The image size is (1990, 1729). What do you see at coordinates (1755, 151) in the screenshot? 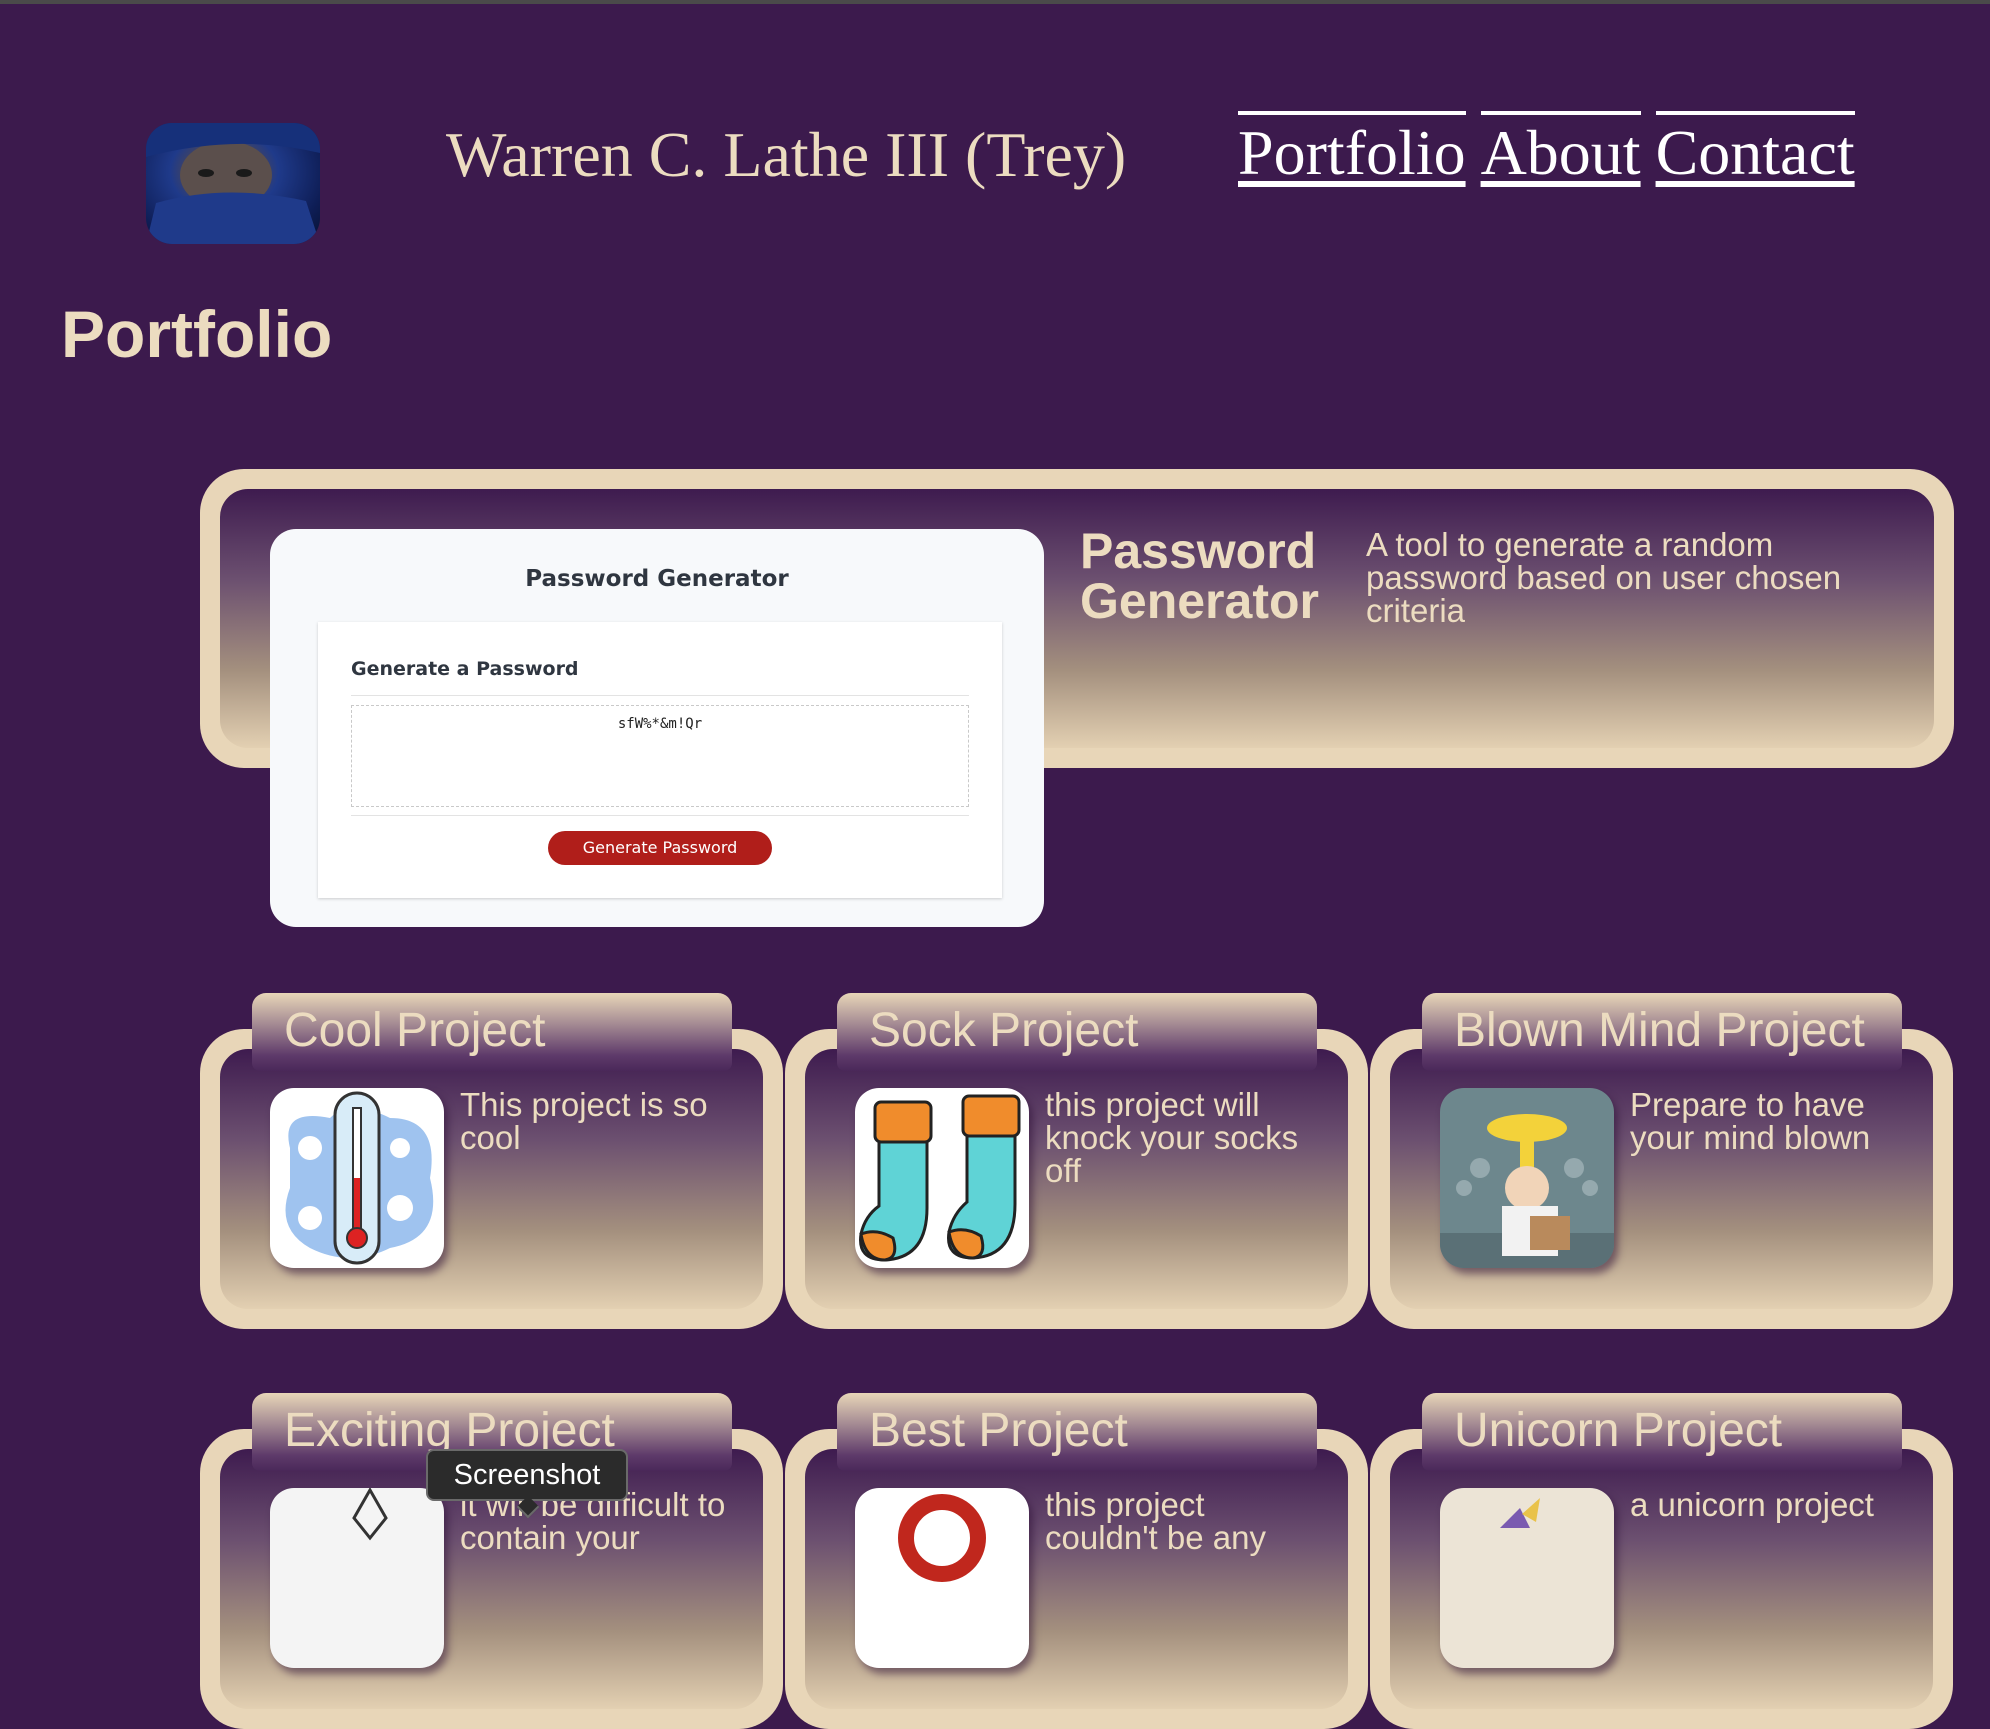
I see `nav-link-contact: Contact` at bounding box center [1755, 151].